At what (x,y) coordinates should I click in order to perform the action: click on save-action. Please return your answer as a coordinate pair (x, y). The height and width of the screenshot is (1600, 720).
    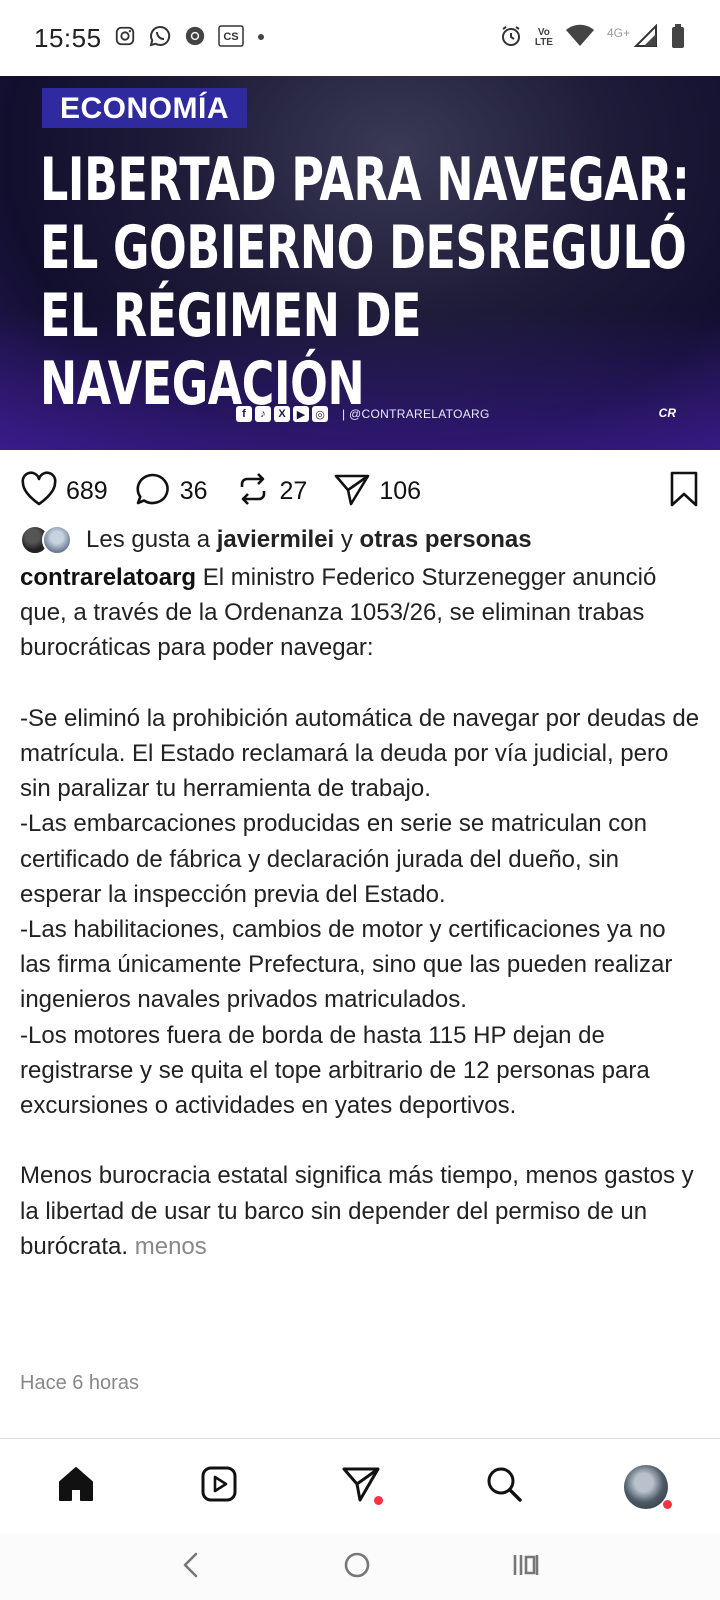
    Looking at the image, I should click on (684, 491).